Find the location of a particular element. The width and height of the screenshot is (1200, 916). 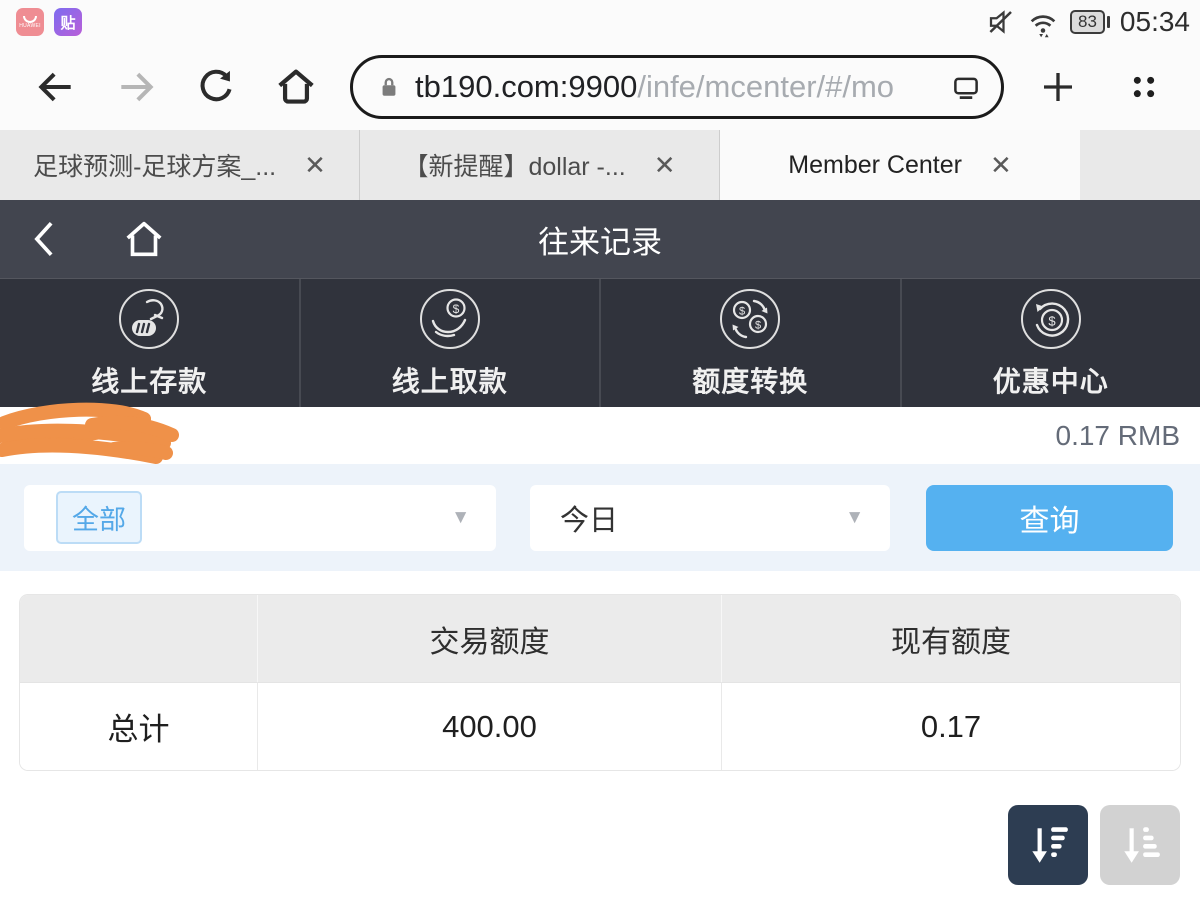

battery-percent: 83 is located at coordinates (1087, 22).